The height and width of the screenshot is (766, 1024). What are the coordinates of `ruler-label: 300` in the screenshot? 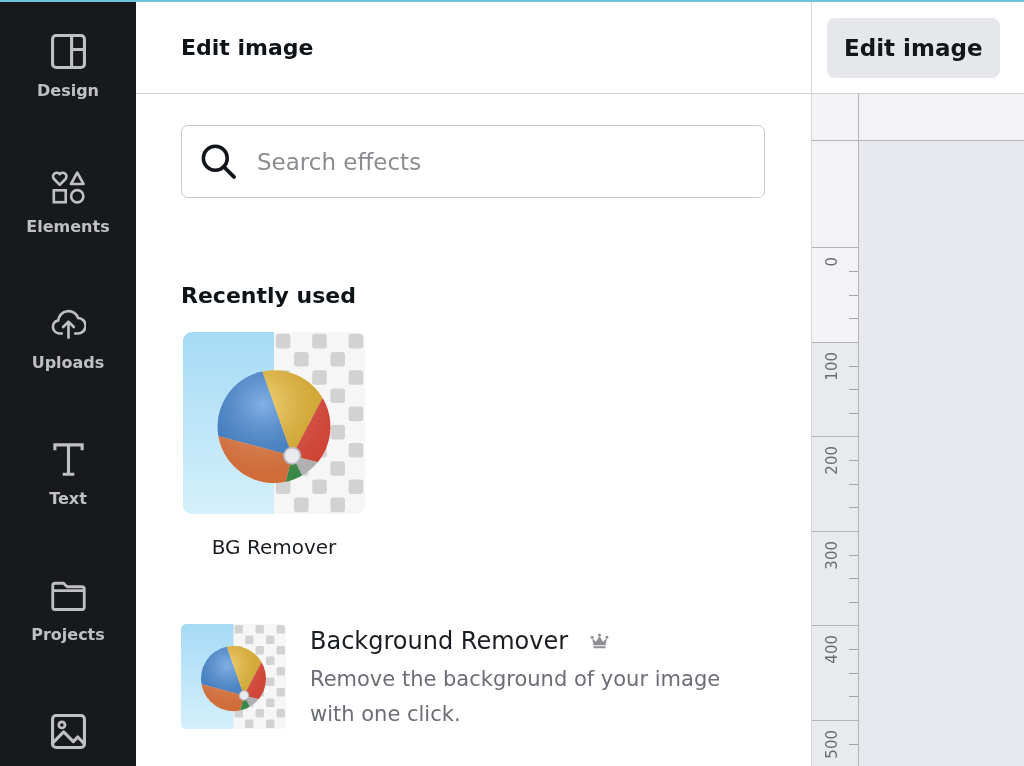 It's located at (832, 555).